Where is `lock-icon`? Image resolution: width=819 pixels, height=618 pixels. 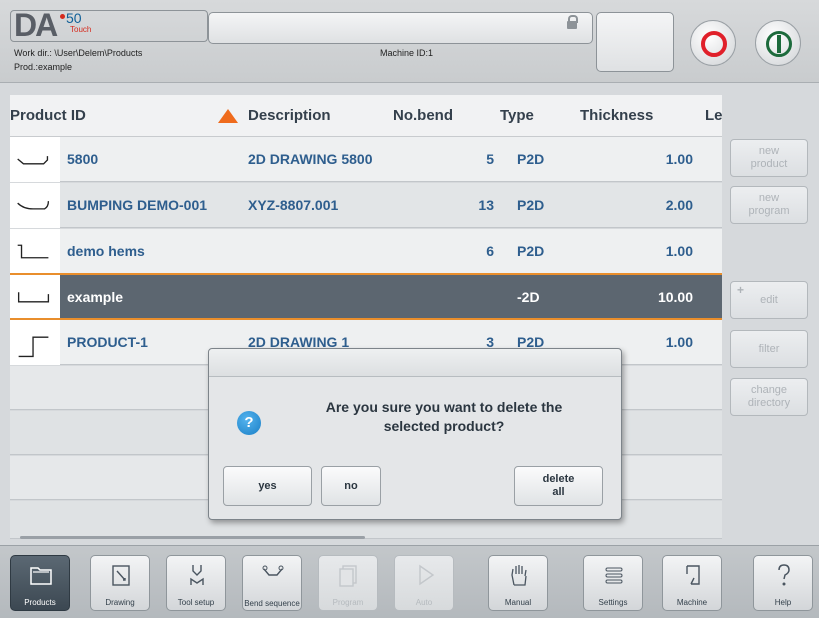
lock-icon is located at coordinates (572, 22).